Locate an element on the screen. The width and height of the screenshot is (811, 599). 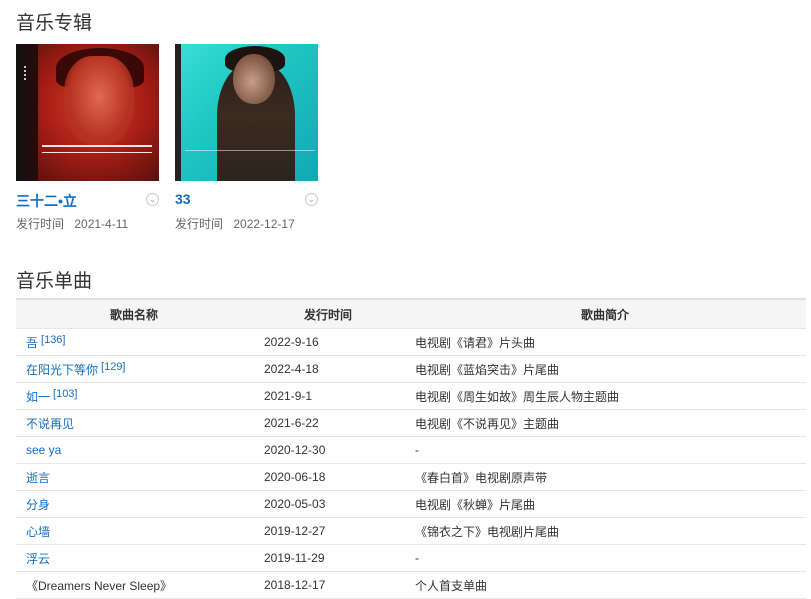
albums-section-title: 音乐专辑 is located at coordinates (54, 23).